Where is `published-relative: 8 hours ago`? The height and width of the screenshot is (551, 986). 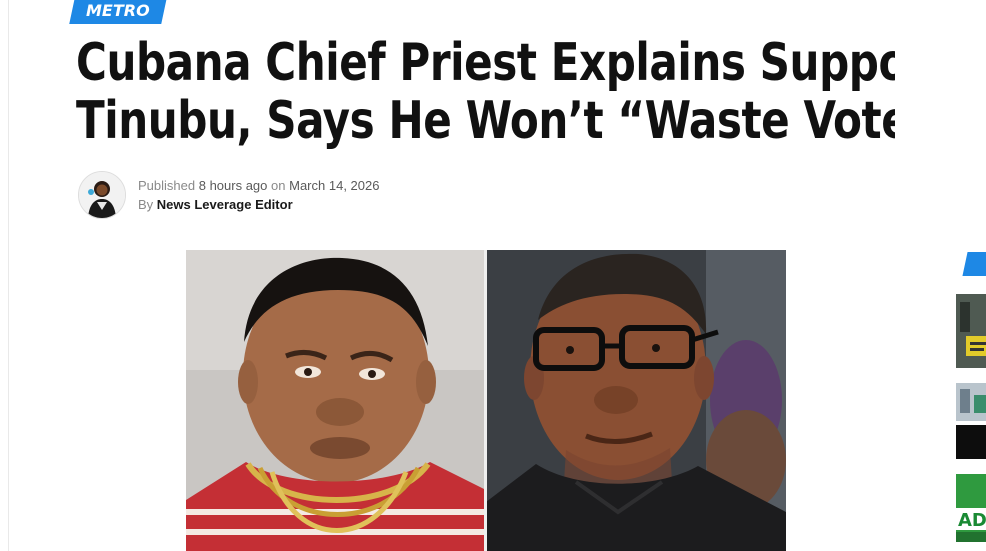 published-relative: 8 hours ago is located at coordinates (233, 185).